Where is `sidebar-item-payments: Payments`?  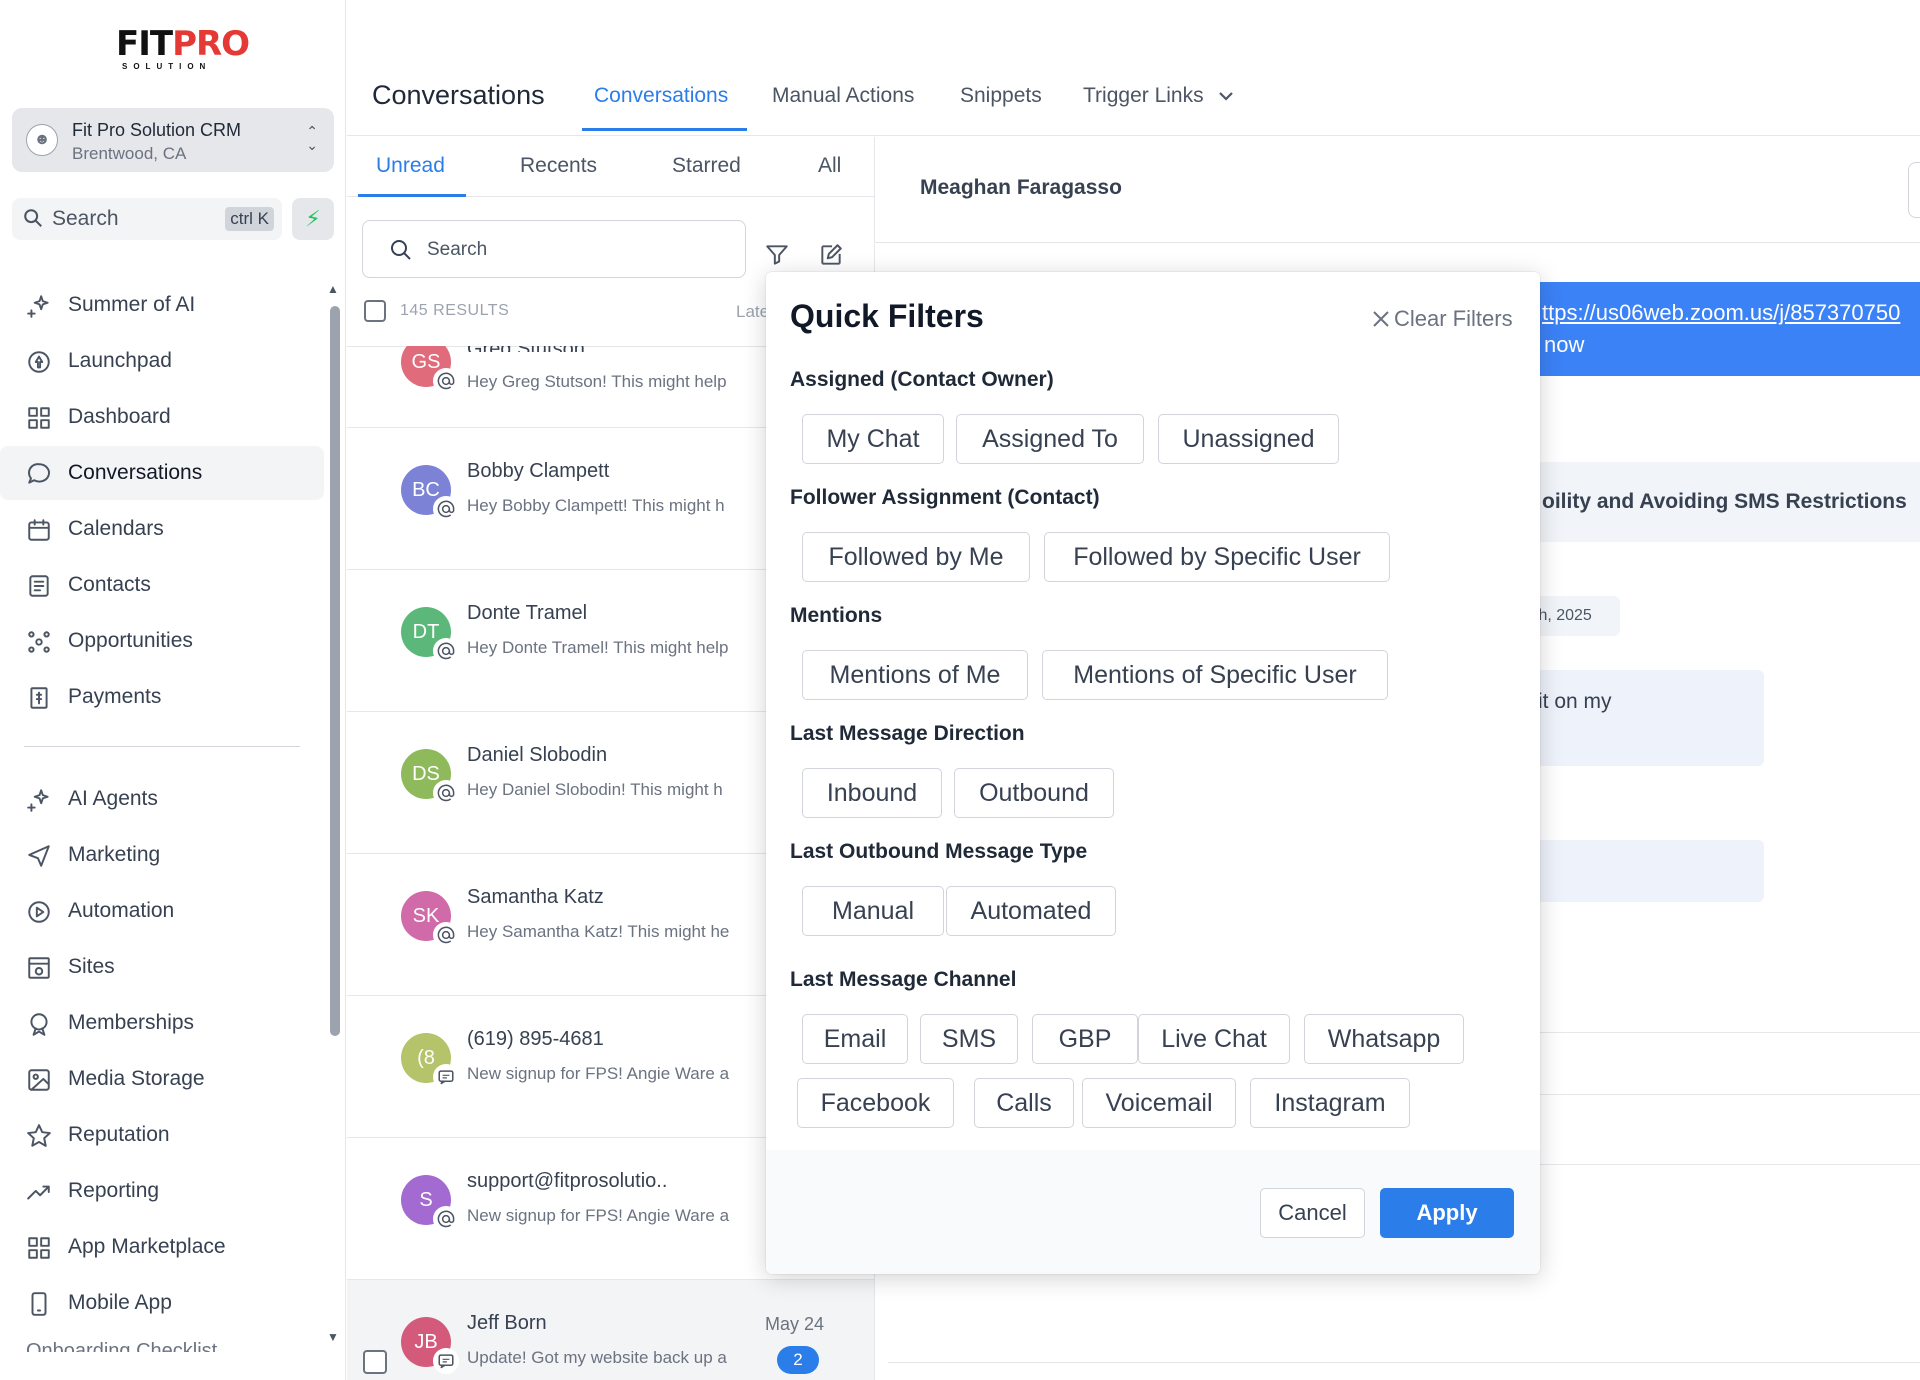
sidebar-item-payments: Payments is located at coordinates (162, 697).